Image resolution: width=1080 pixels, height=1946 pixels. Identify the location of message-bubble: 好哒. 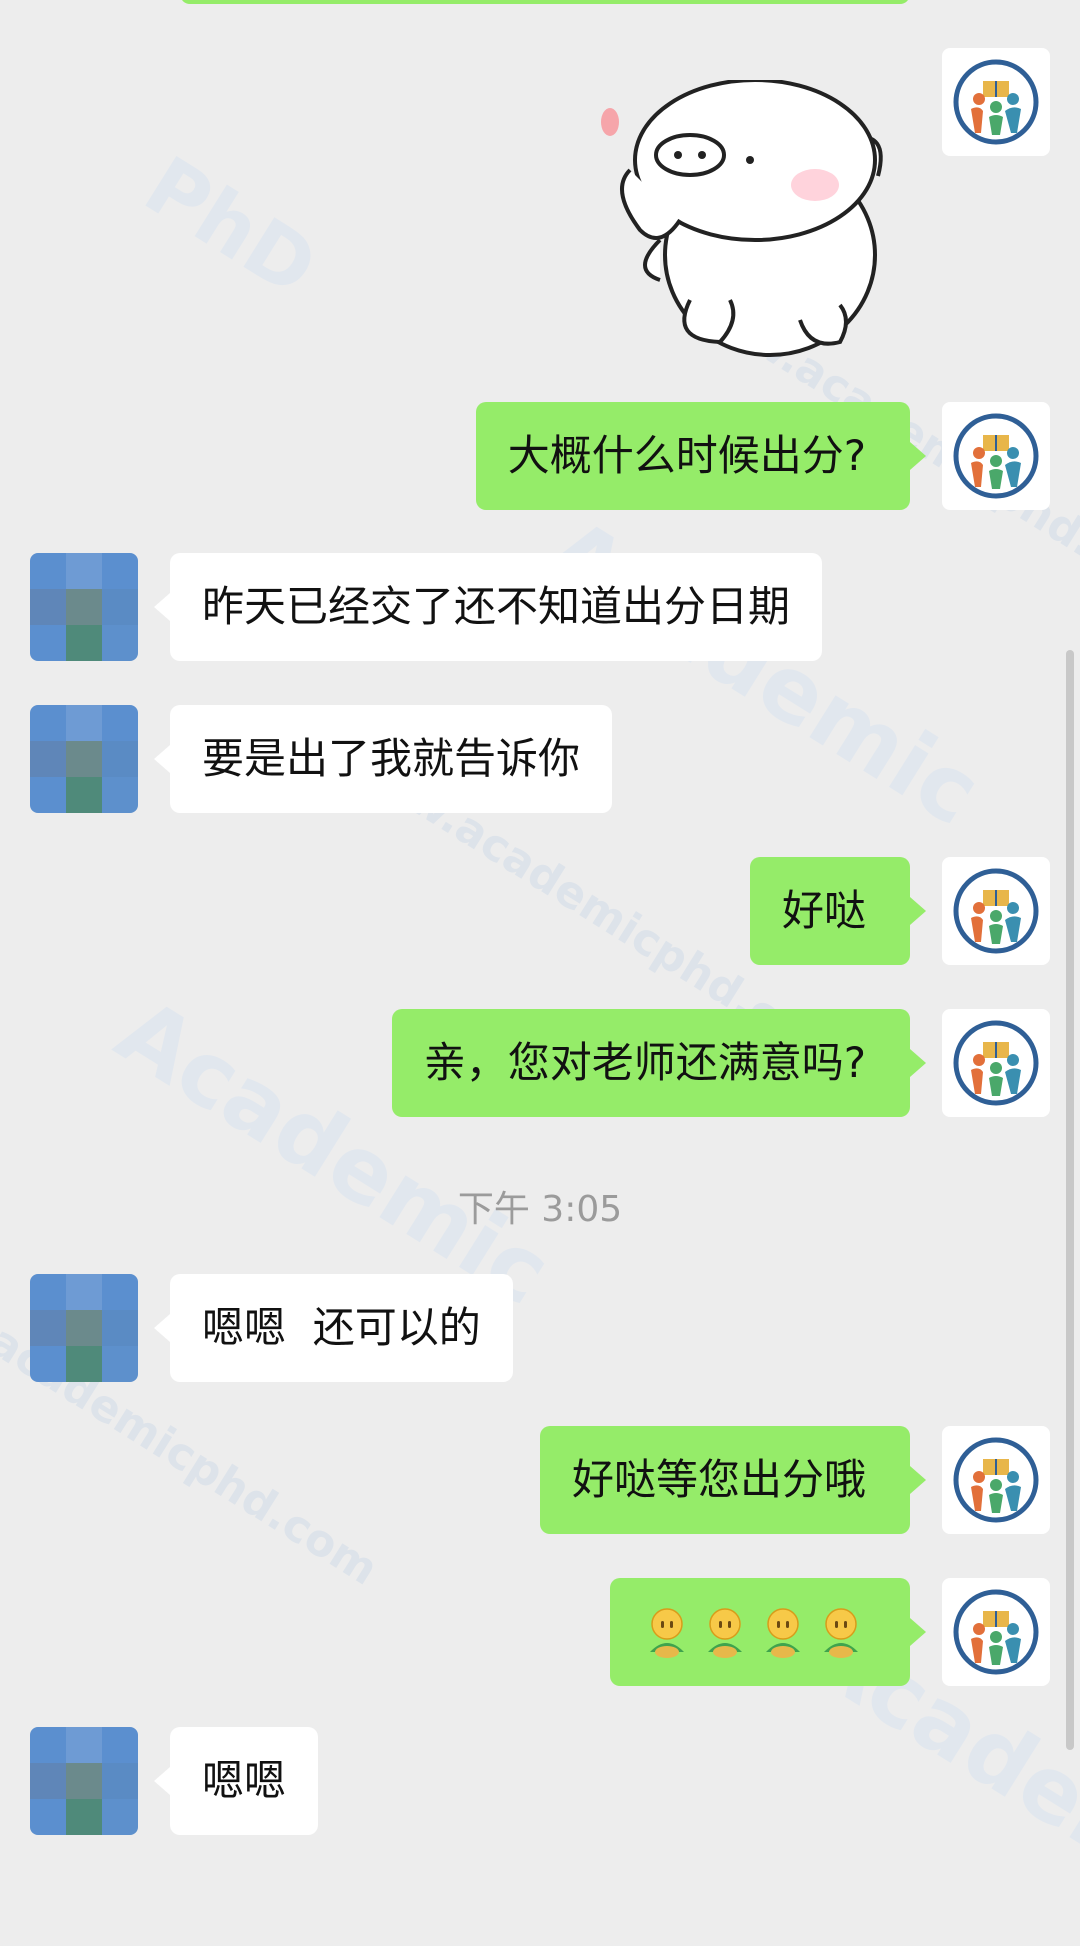
(838, 911).